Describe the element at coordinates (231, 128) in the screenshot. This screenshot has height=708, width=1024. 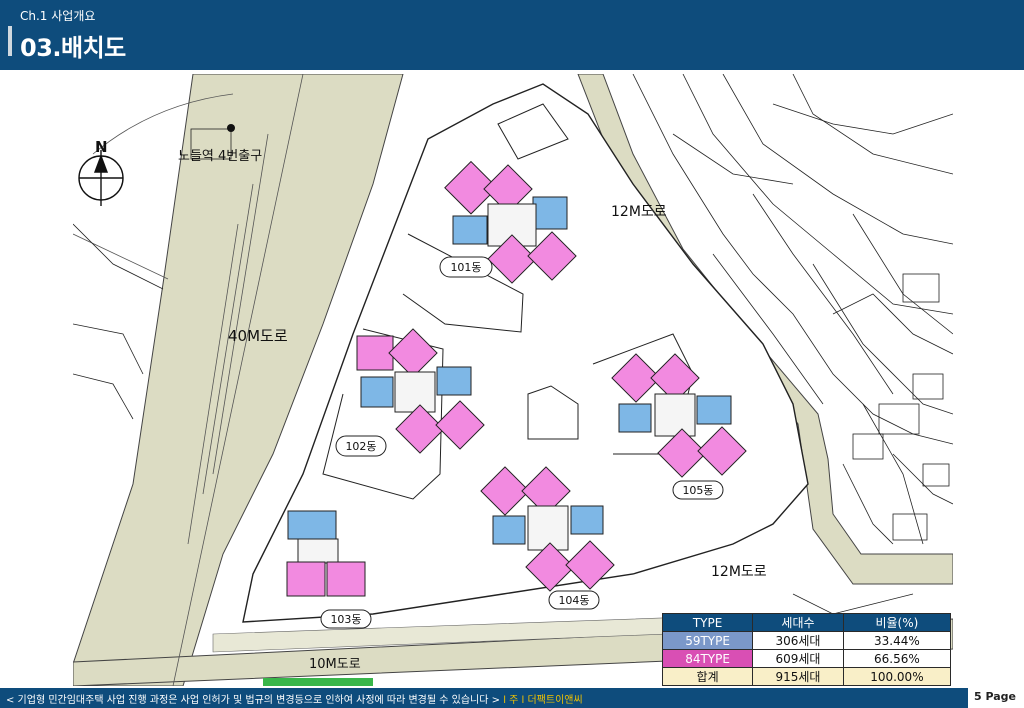
I see `station-exit-icon` at that location.